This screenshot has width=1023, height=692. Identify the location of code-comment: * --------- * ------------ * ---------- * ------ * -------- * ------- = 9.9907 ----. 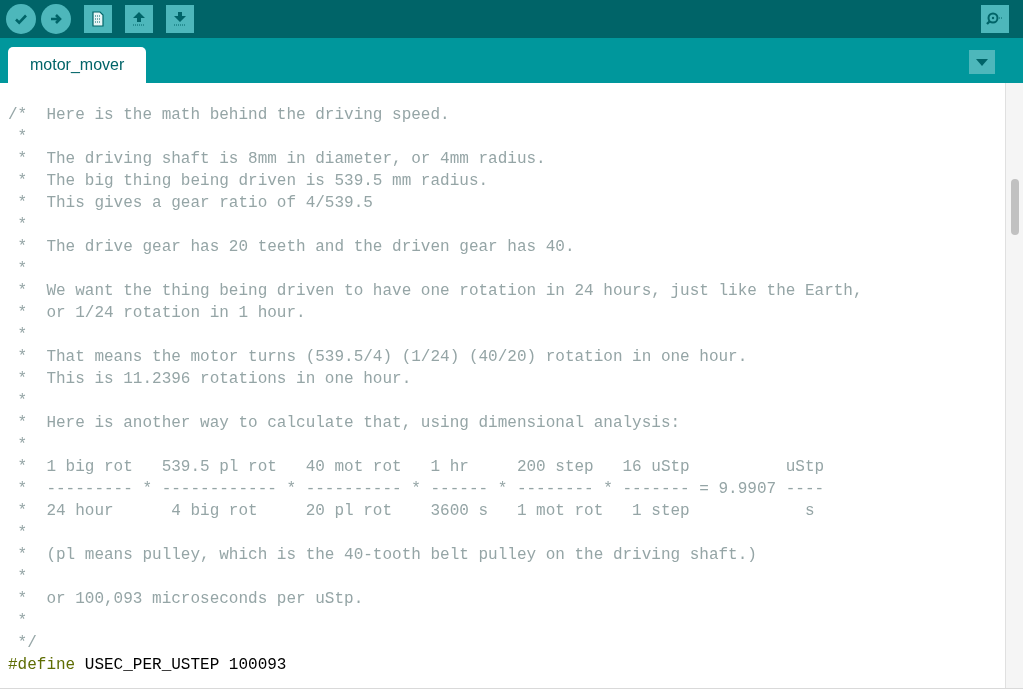
(420, 489).